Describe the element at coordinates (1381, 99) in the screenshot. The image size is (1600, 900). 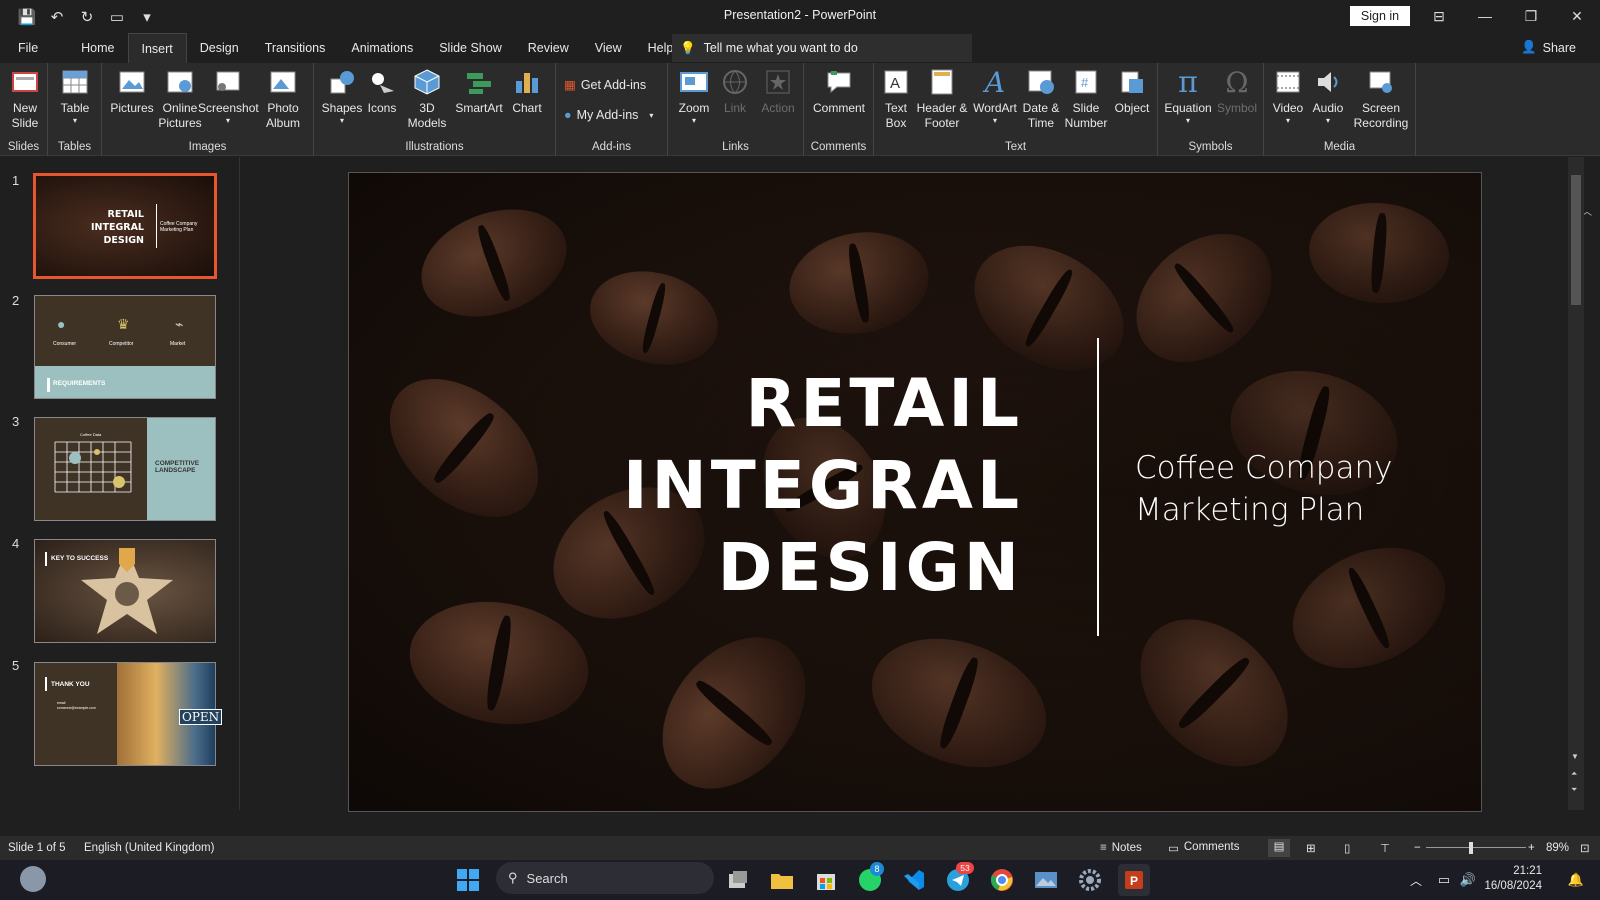
I see `screen-recording-button: Screen Recording` at that location.